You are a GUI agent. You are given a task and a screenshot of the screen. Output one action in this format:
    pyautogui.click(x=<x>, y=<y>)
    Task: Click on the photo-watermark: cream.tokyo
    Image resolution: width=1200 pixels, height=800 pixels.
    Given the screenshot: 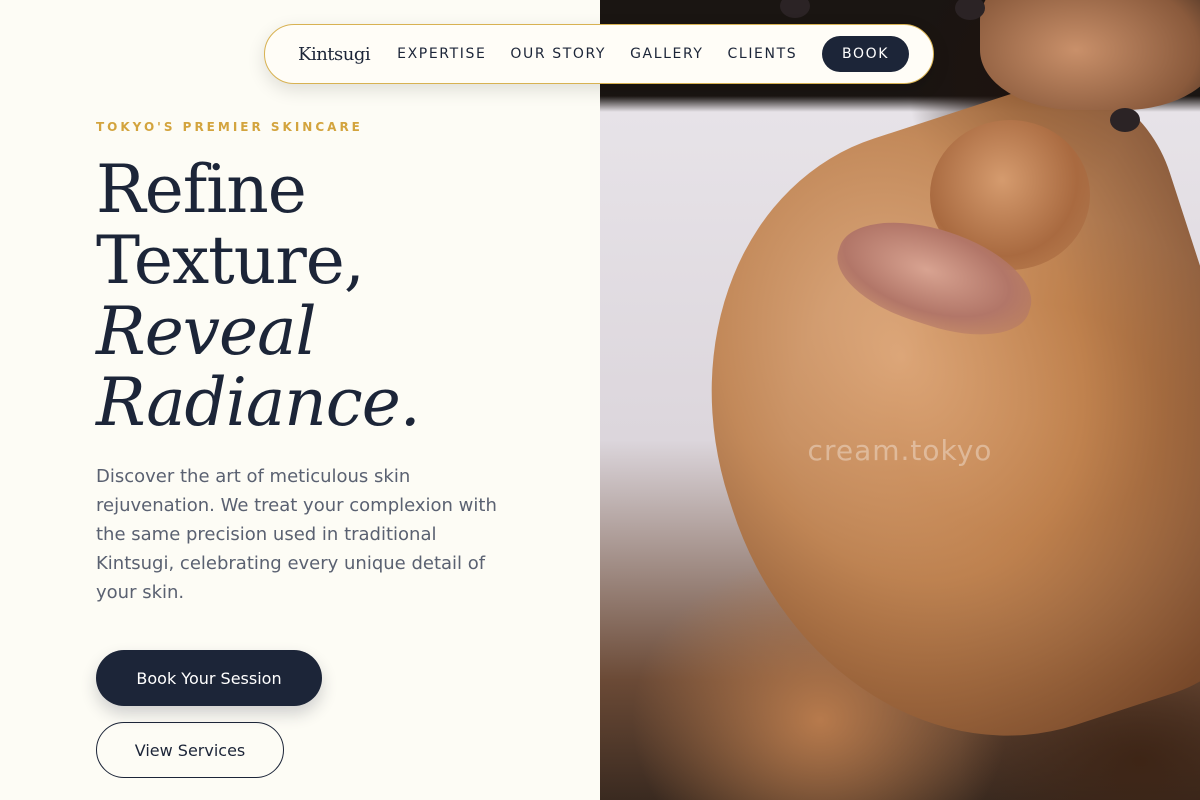 What is the action you would take?
    pyautogui.click(x=900, y=450)
    